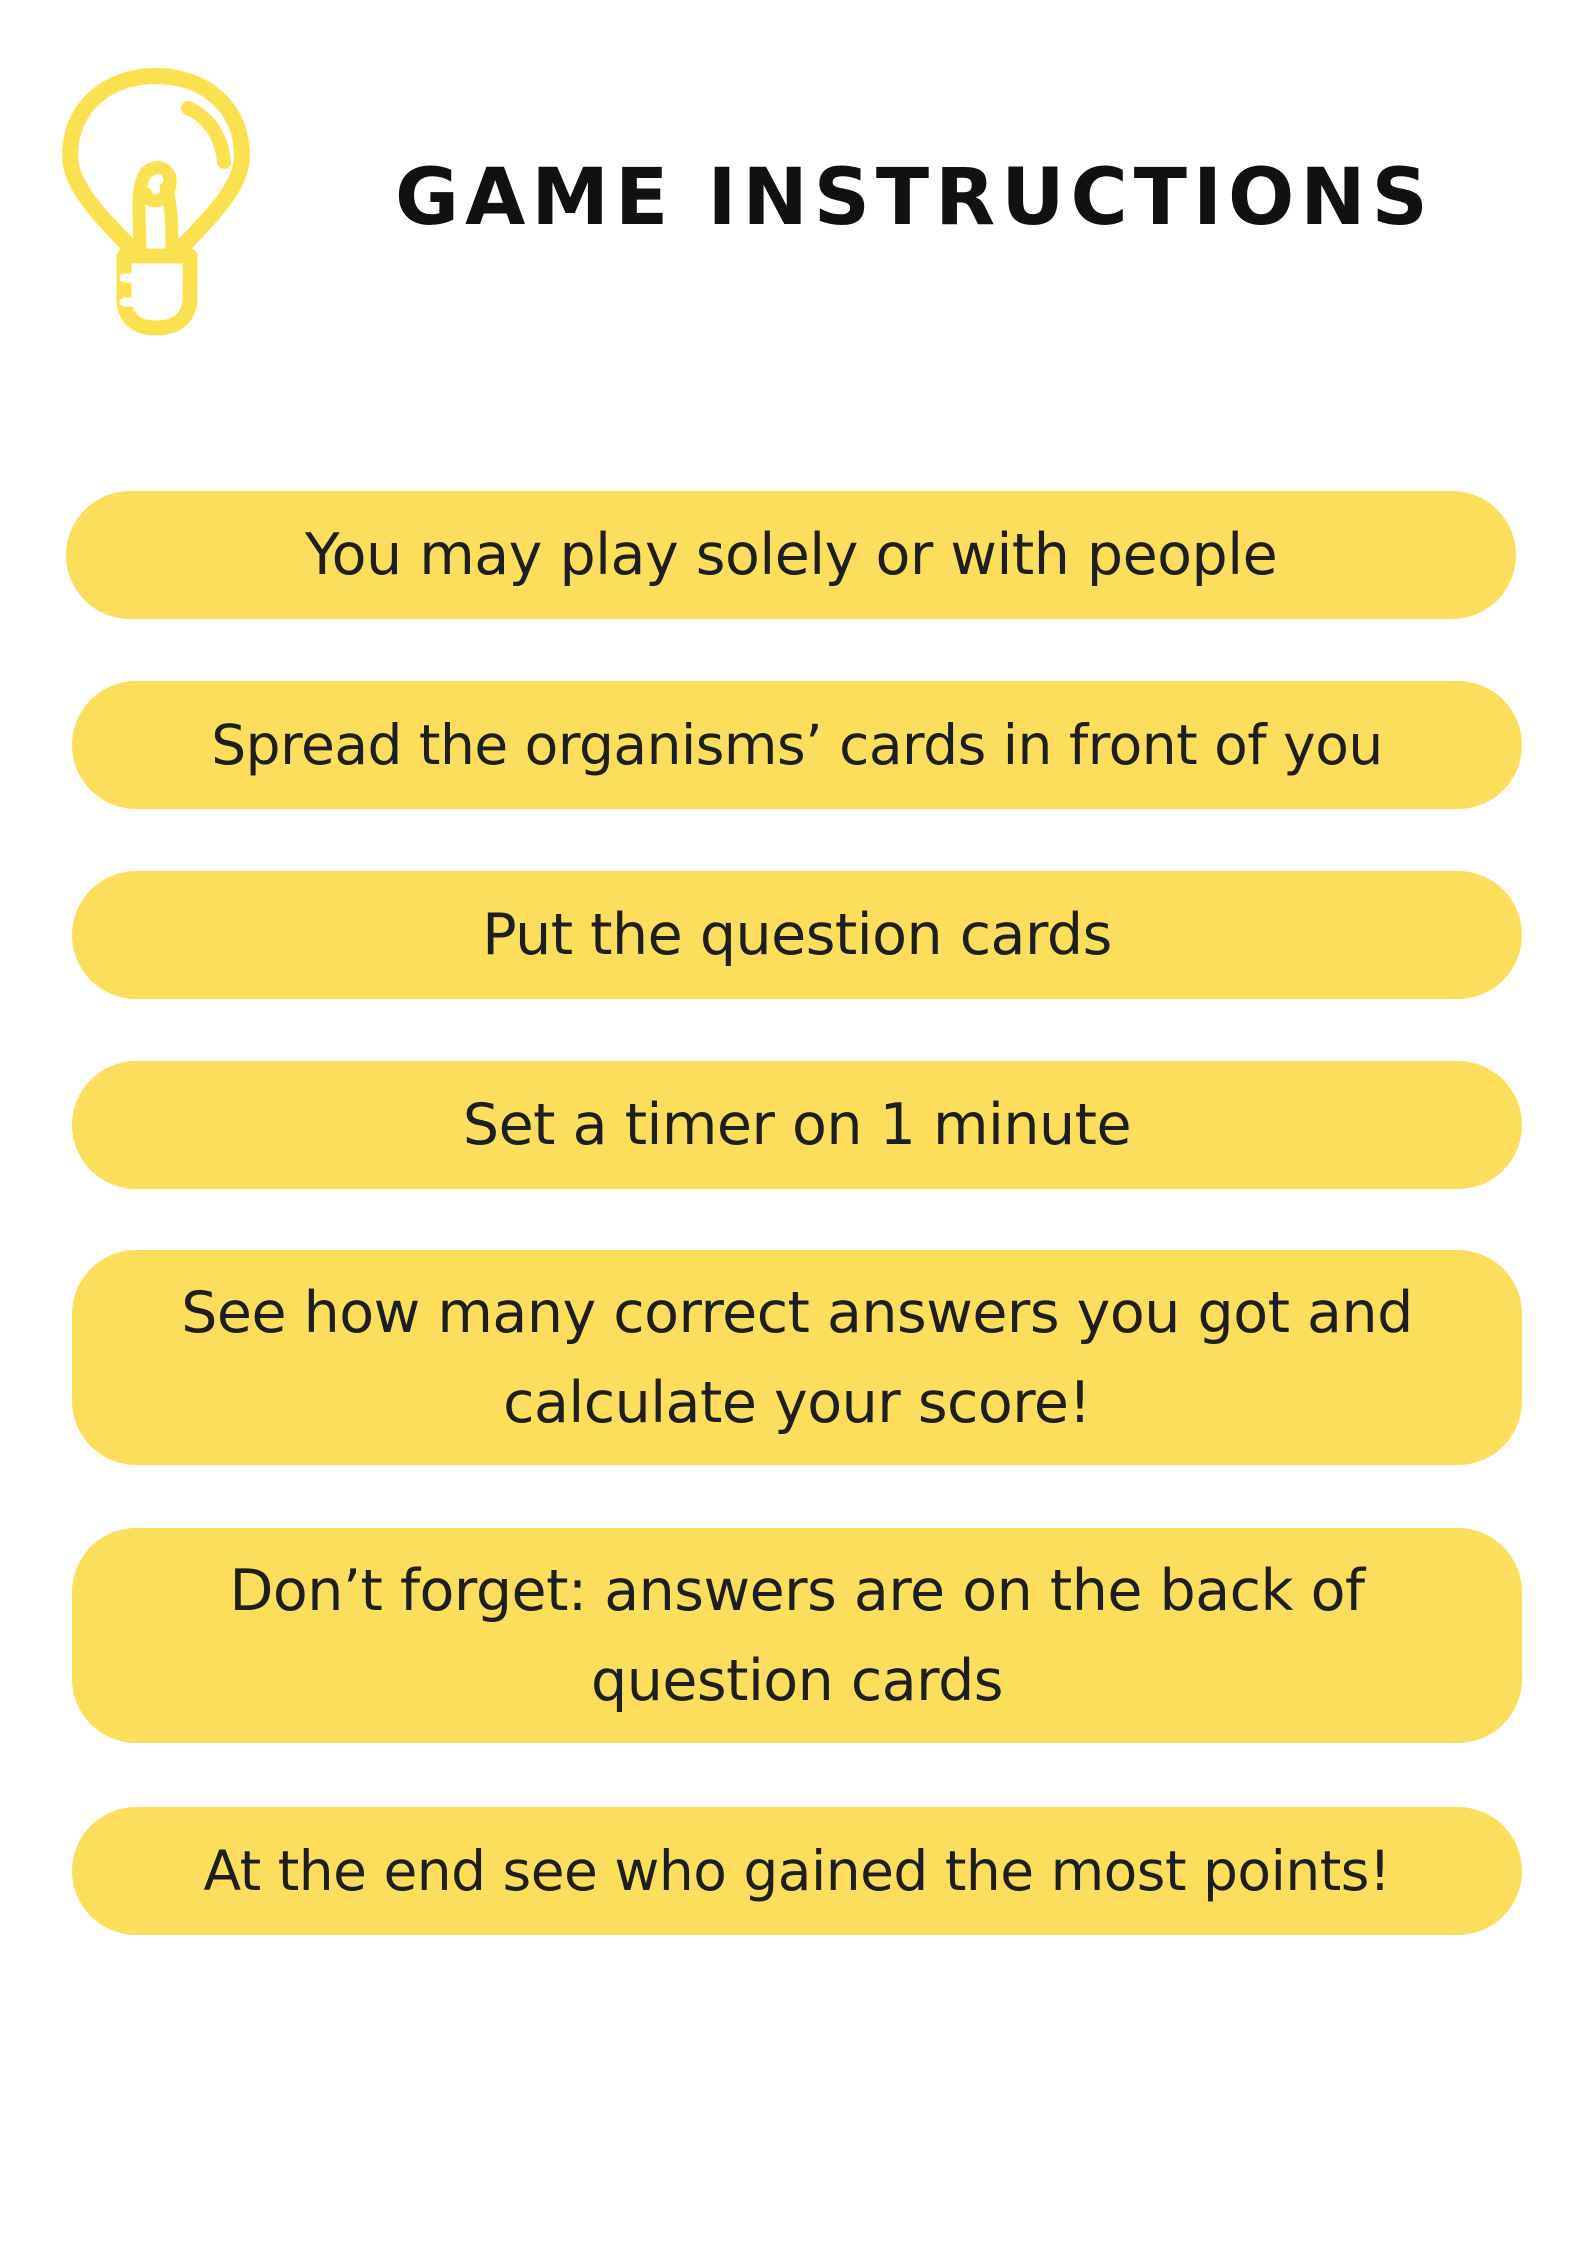 This screenshot has height=2245, width=1587. I want to click on instruction-text: You may play solely or with people, so click(791, 555).